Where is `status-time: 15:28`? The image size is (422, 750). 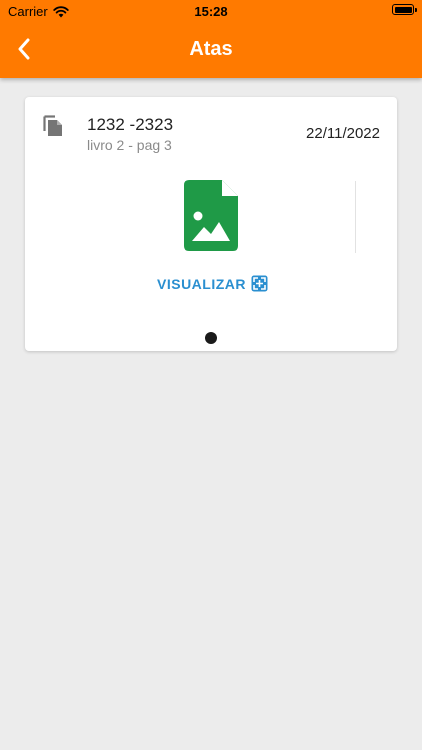
status-time: 15:28 is located at coordinates (211, 11).